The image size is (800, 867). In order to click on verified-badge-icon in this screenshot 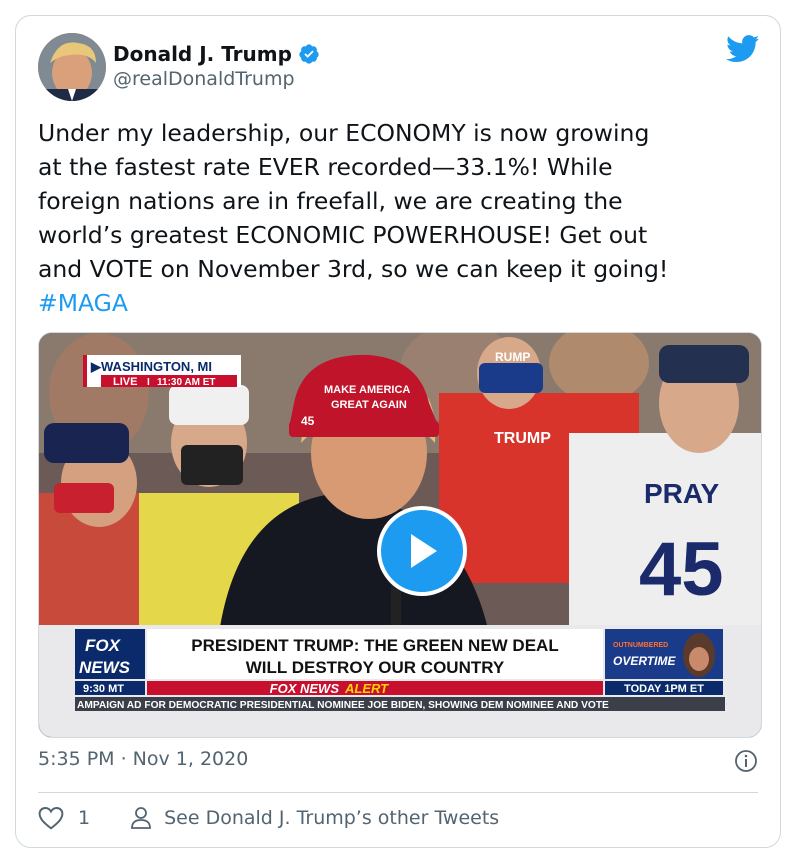, I will do `click(309, 54)`.